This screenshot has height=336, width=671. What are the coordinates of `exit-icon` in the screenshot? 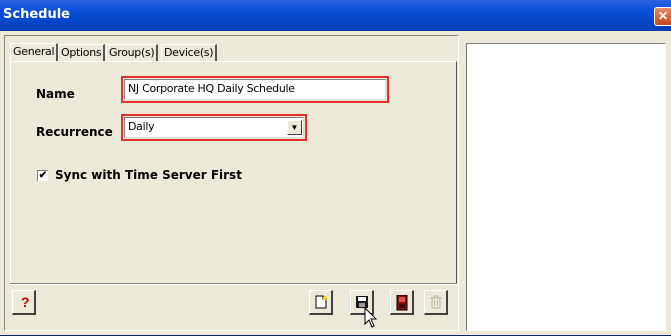 It's located at (402, 303).